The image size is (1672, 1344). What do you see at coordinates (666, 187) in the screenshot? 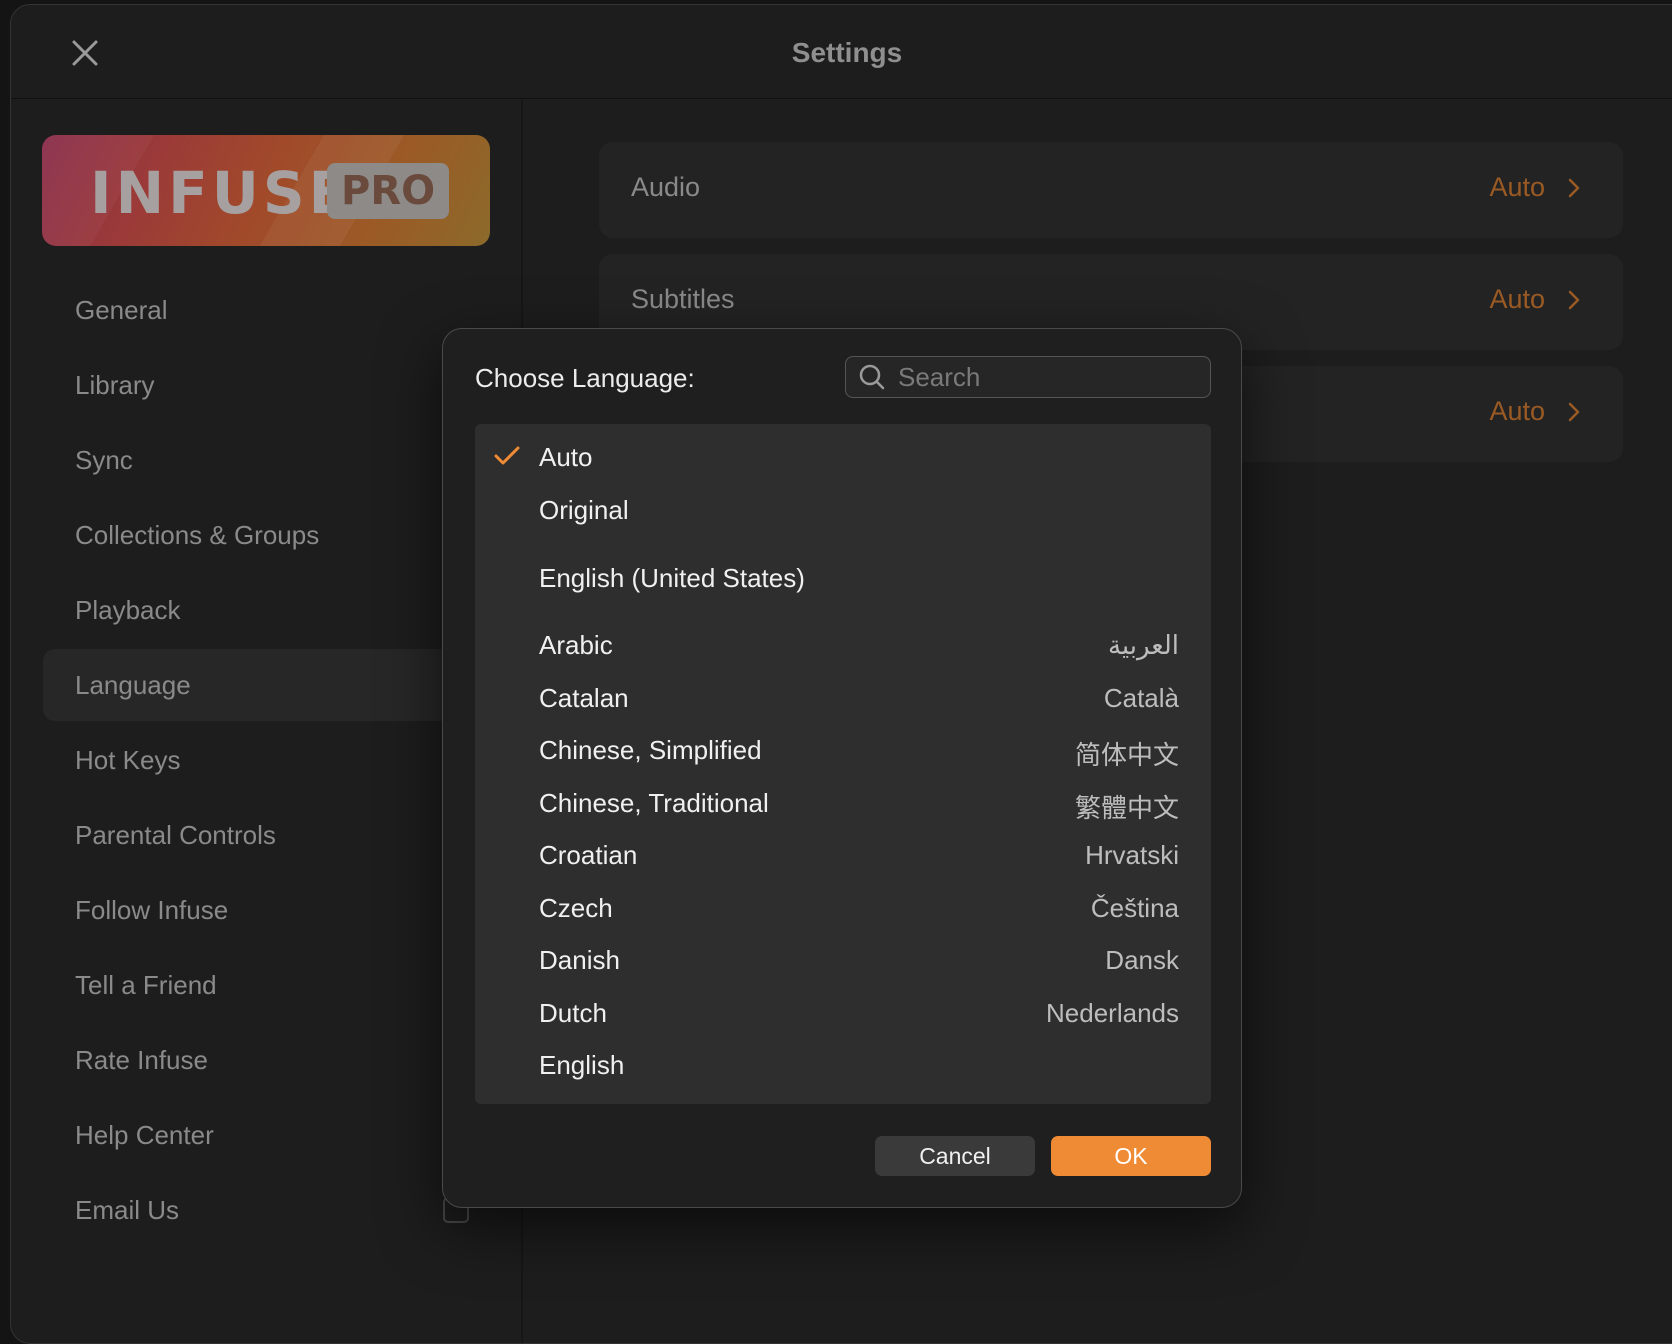
I see `row-label: Audio` at bounding box center [666, 187].